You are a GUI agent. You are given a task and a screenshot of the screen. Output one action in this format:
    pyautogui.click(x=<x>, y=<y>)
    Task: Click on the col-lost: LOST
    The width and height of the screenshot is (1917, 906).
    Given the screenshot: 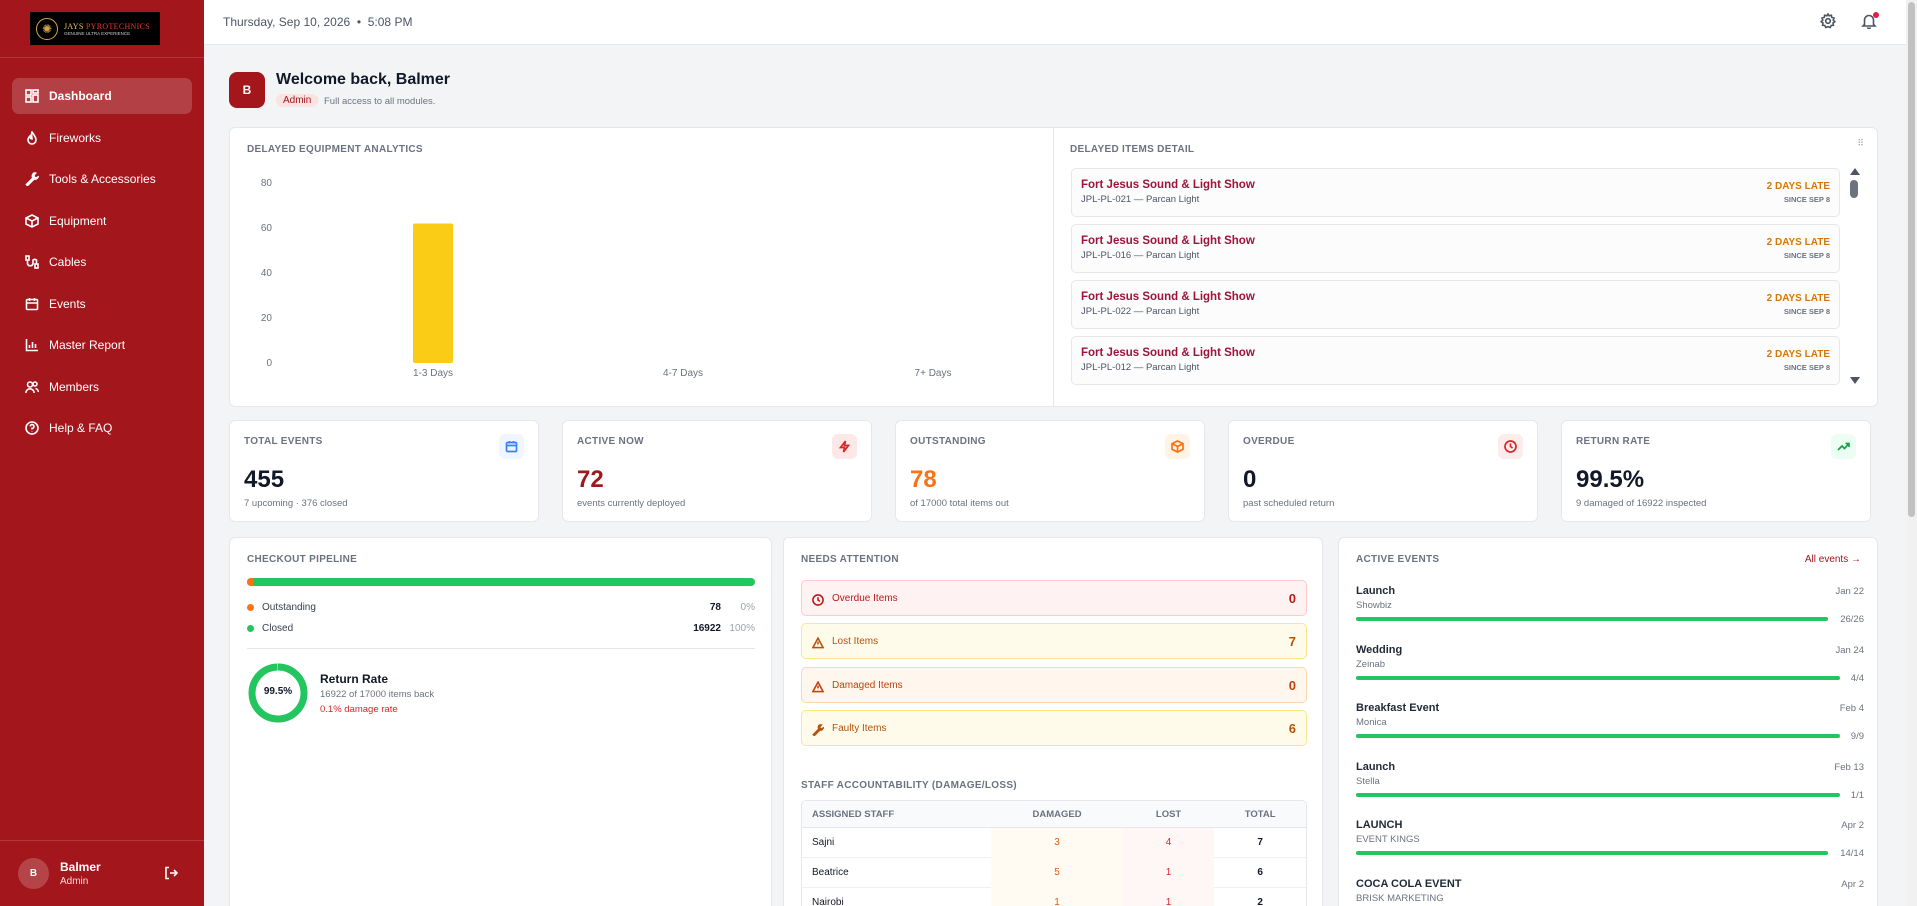 What is the action you would take?
    pyautogui.click(x=1169, y=814)
    